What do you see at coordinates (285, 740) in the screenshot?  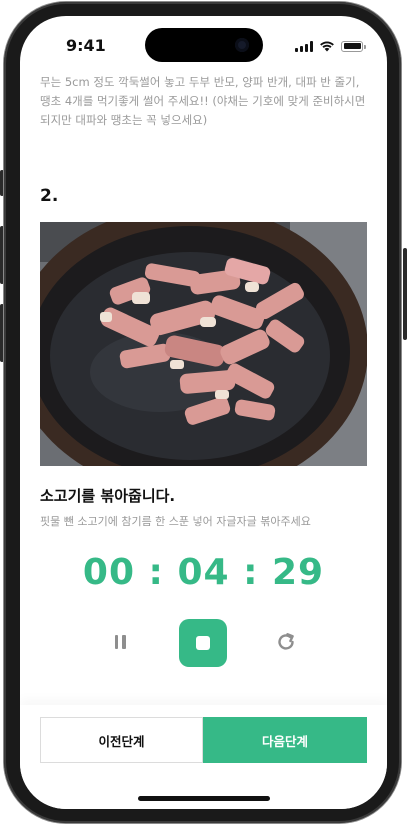 I see `next-step-button: 다음단계` at bounding box center [285, 740].